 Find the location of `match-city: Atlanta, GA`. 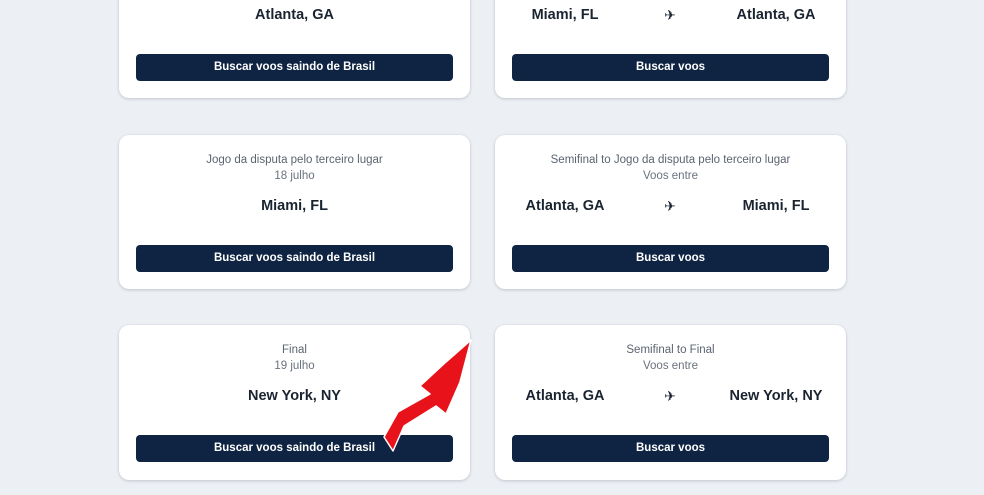

match-city: Atlanta, GA is located at coordinates (294, 15).